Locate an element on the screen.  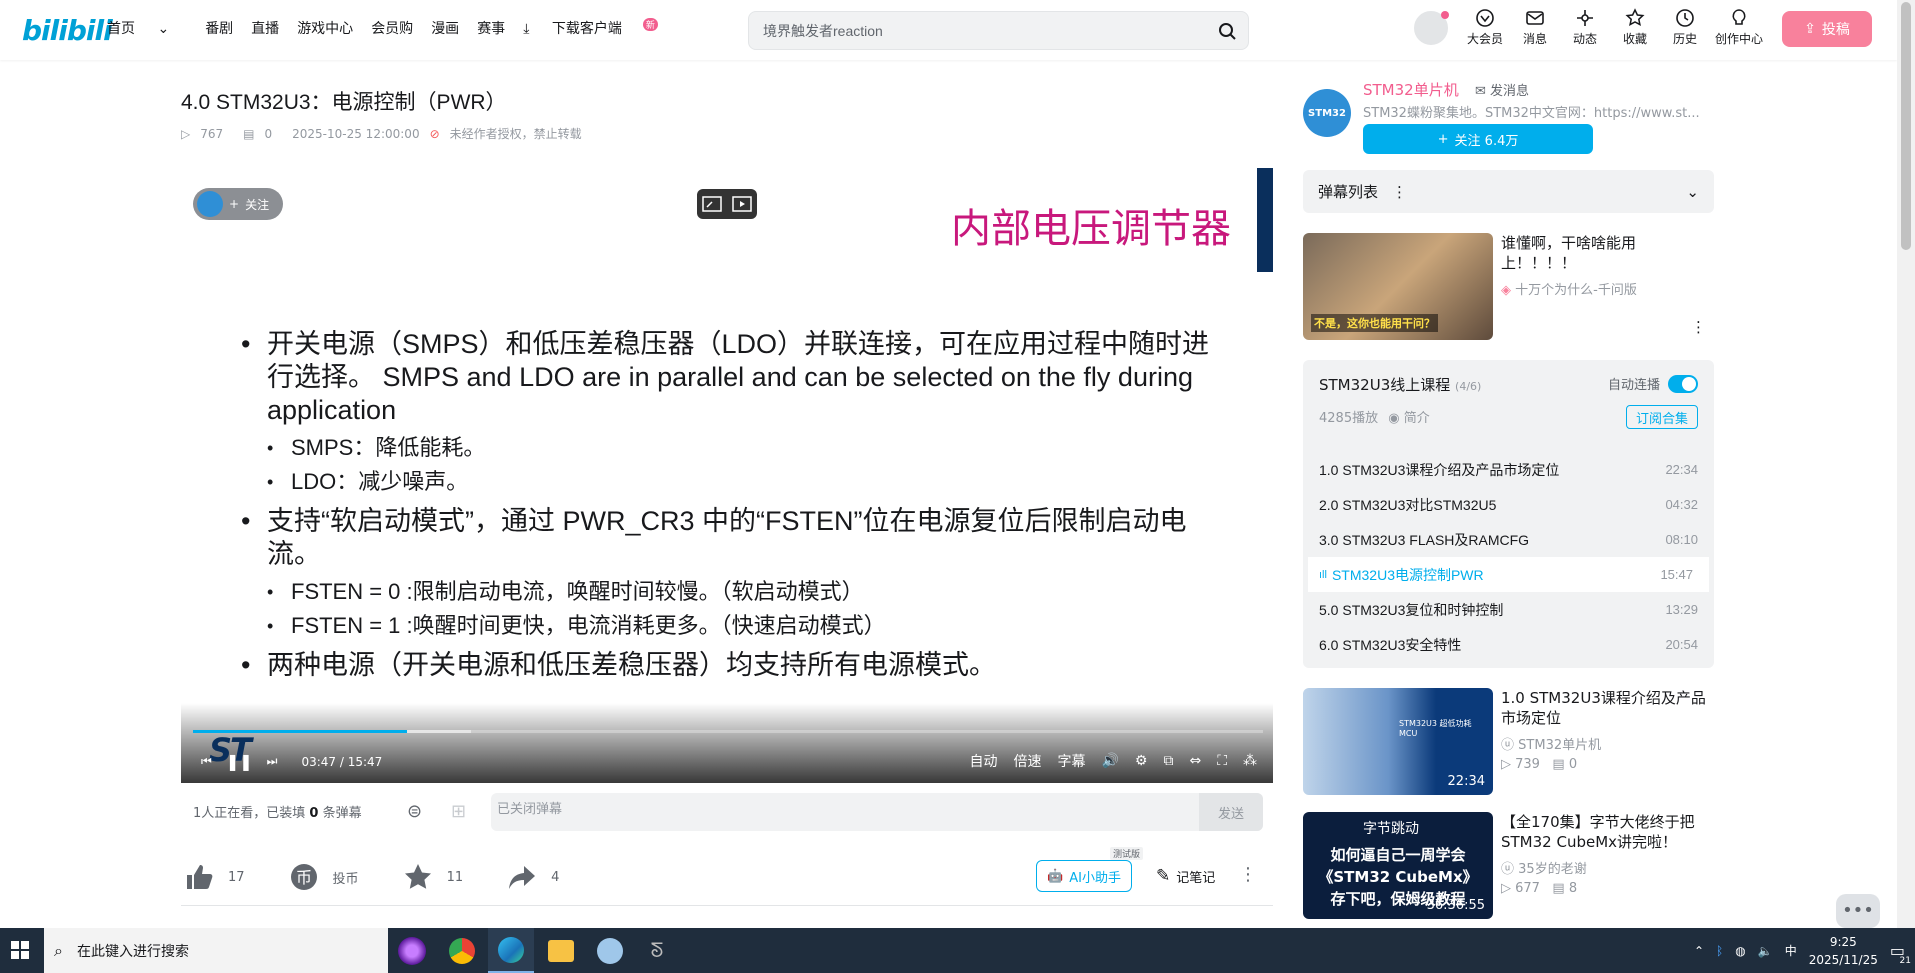
nav-vip: 大会员 is located at coordinates (1485, 27).